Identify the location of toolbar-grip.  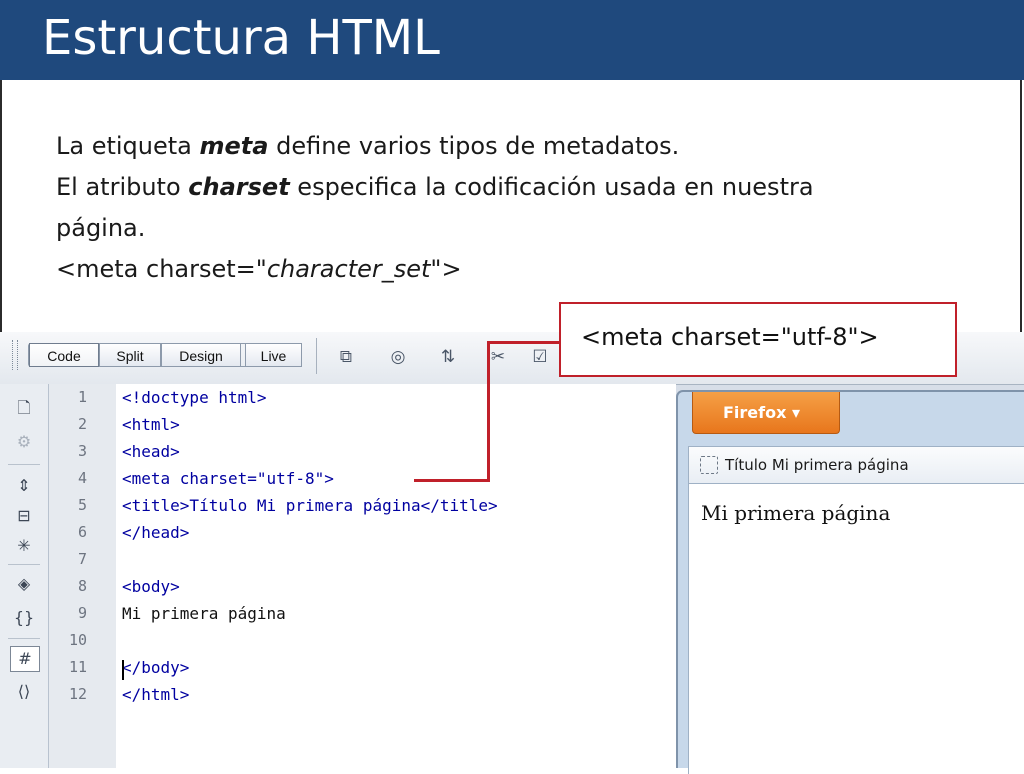
(15, 355).